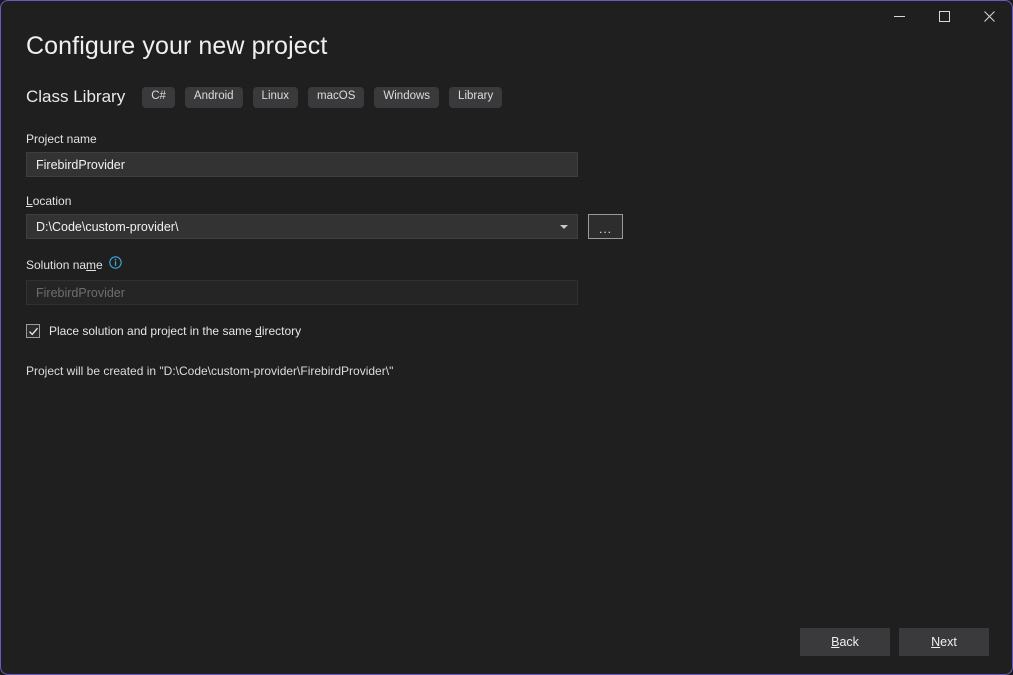  Describe the element at coordinates (275, 97) in the screenshot. I see `tag-linux: Linux` at that location.